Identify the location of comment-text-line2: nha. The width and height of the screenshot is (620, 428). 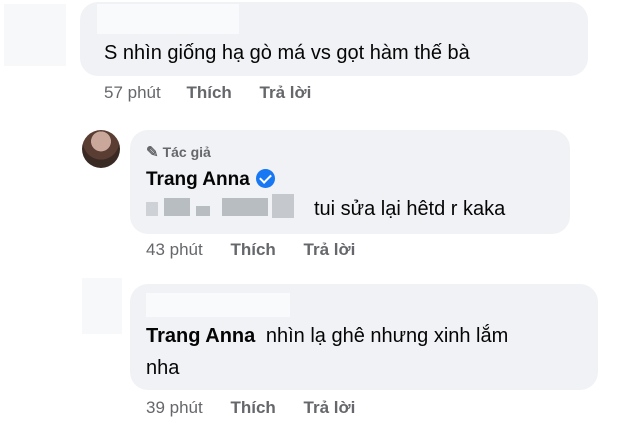
(163, 368).